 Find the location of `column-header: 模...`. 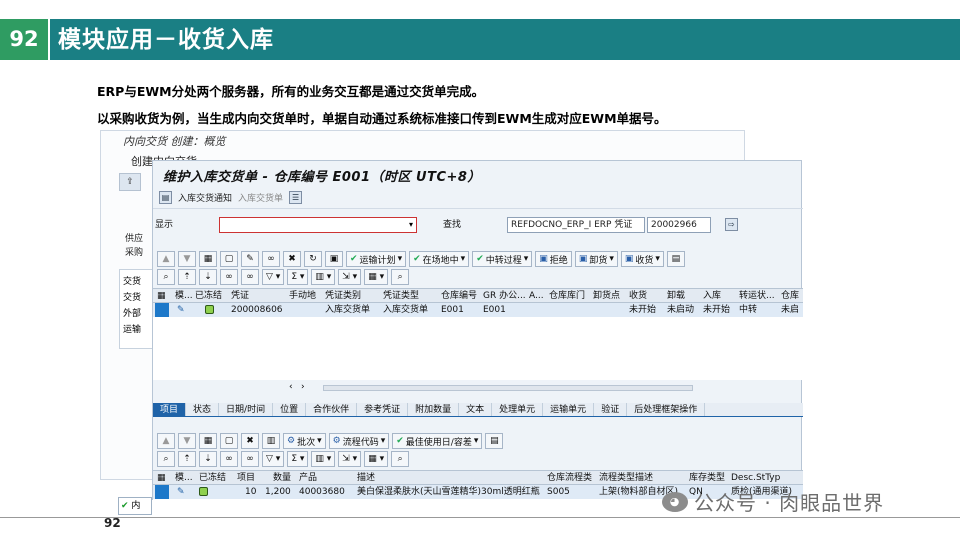

column-header: 模... is located at coordinates (184, 478).